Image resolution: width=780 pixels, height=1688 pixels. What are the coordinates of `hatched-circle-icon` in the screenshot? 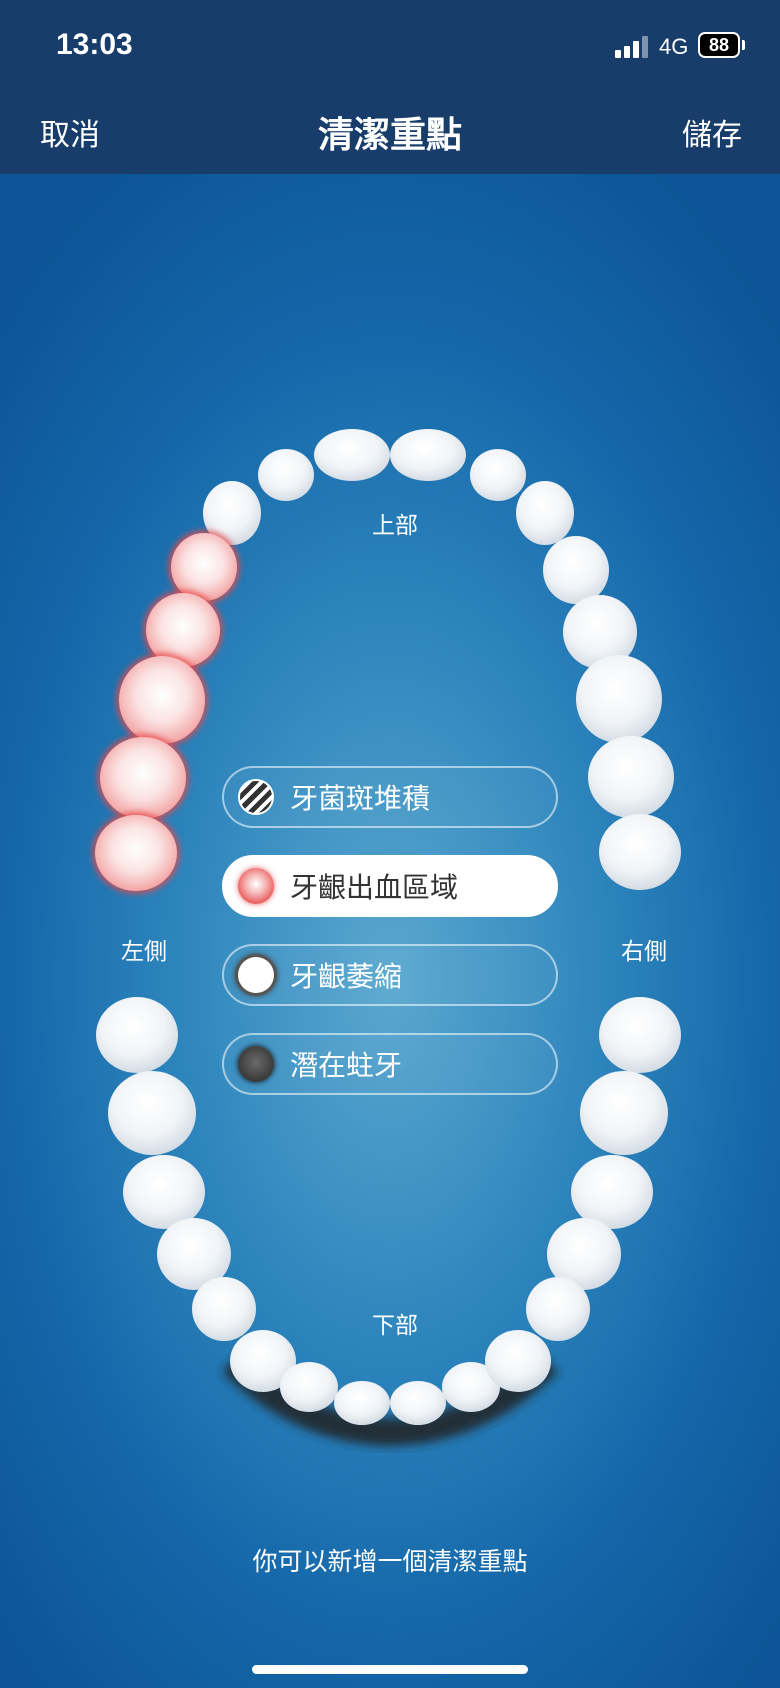 It's located at (256, 797).